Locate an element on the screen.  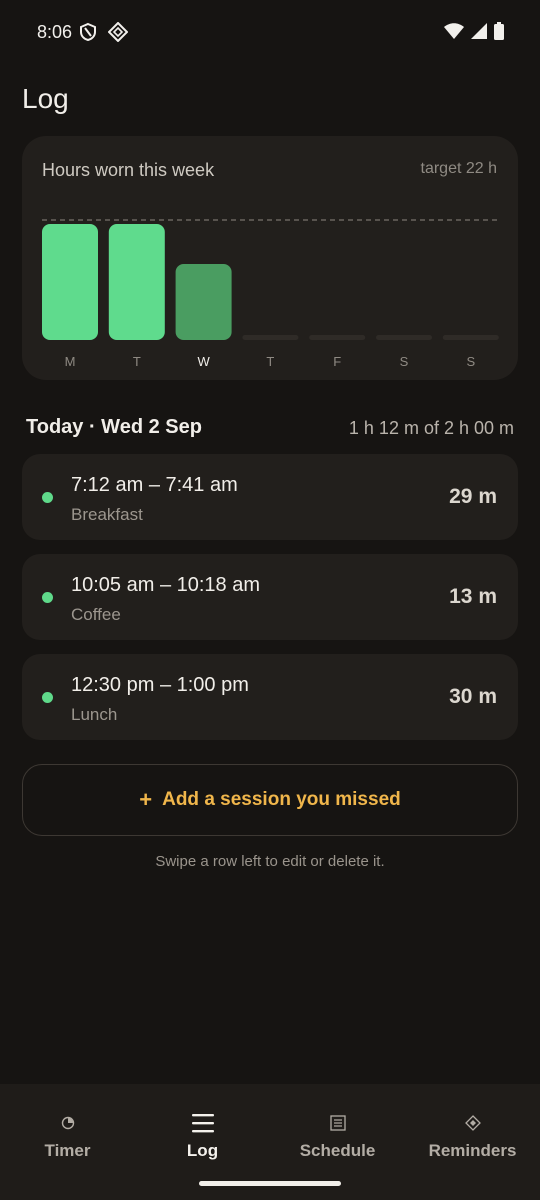
timer-icon is located at coordinates (67, 1123).